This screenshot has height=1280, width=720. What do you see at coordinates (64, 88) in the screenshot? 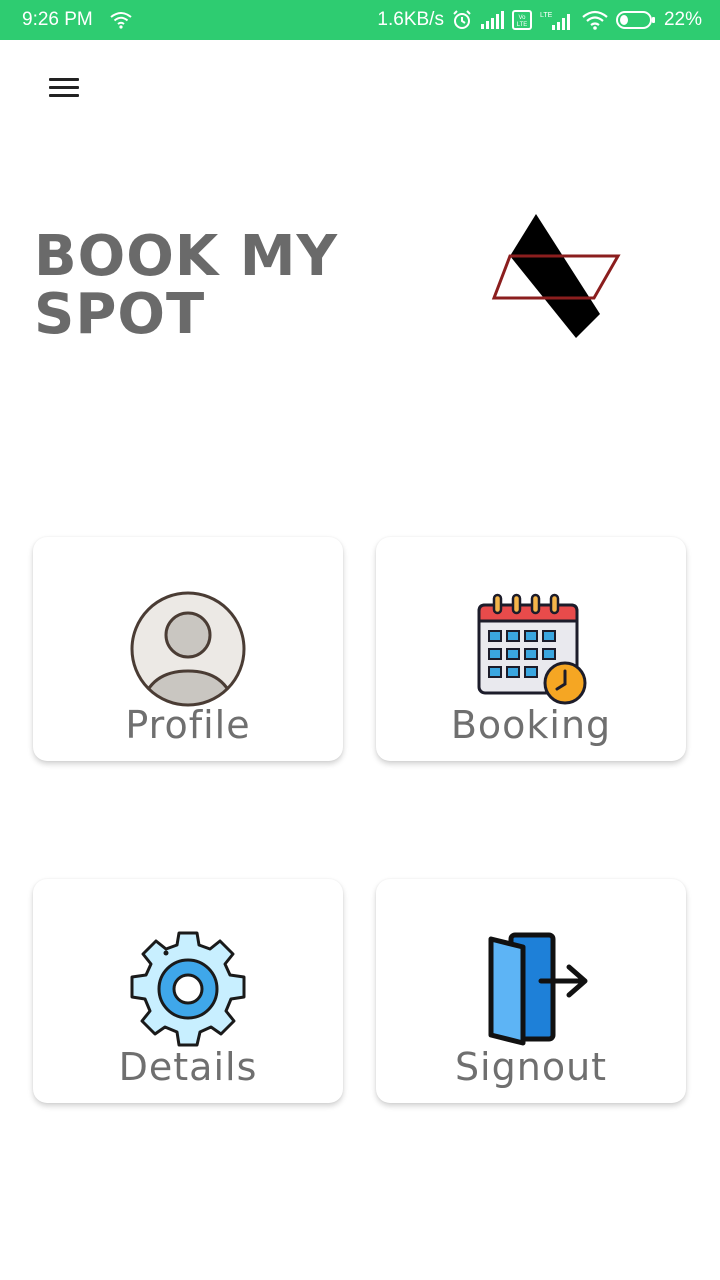
I see `hamburger-menu-icon` at bounding box center [64, 88].